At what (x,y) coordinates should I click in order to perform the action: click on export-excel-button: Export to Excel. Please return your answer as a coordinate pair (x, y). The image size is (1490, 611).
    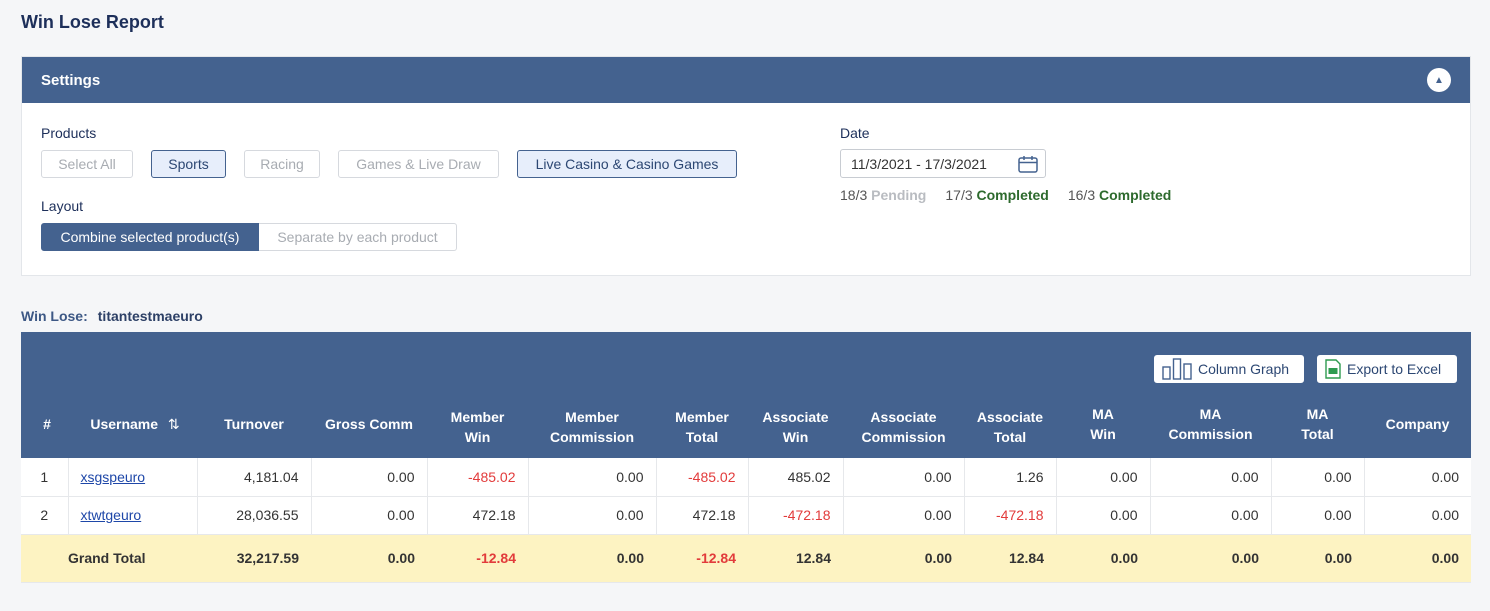
    Looking at the image, I should click on (1387, 369).